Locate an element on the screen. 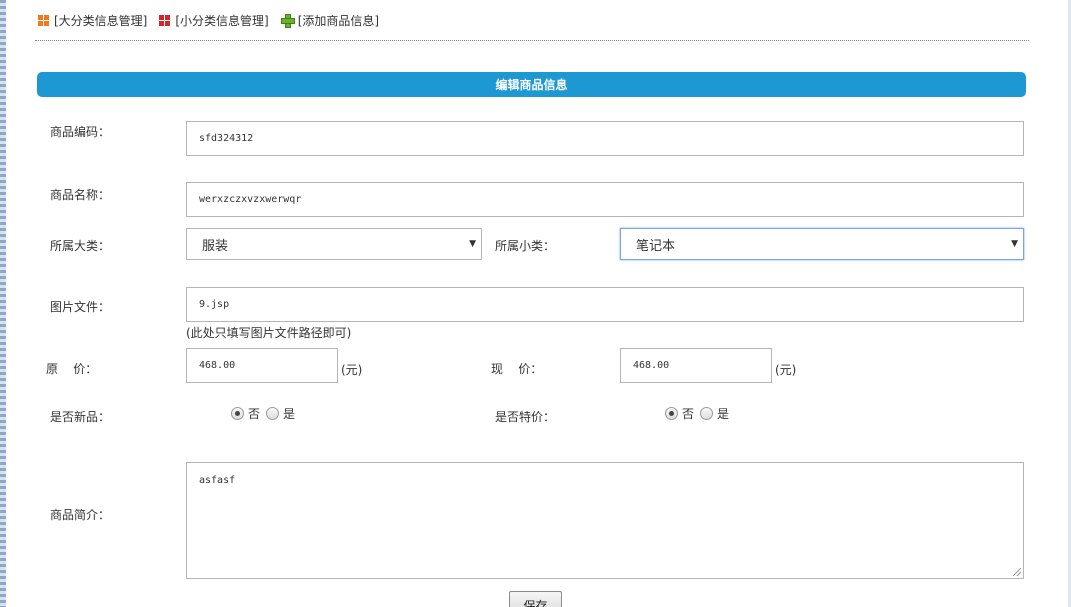 The width and height of the screenshot is (1071, 607). top-nav: [大分类信息管理] [小分类信息管理] [添加商品信息] is located at coordinates (208, 20).